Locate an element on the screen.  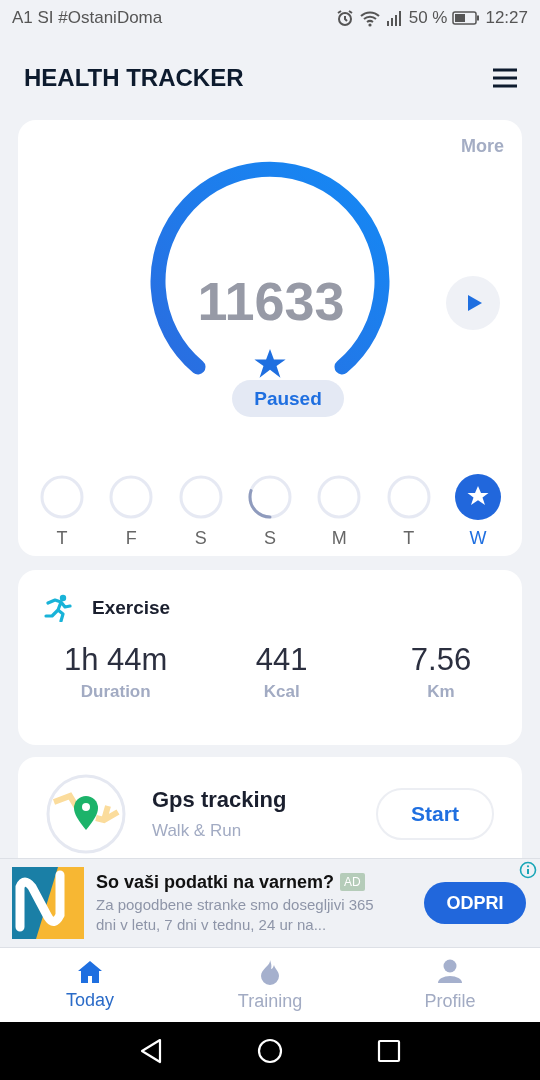
day-label: M is located at coordinates (339, 538).